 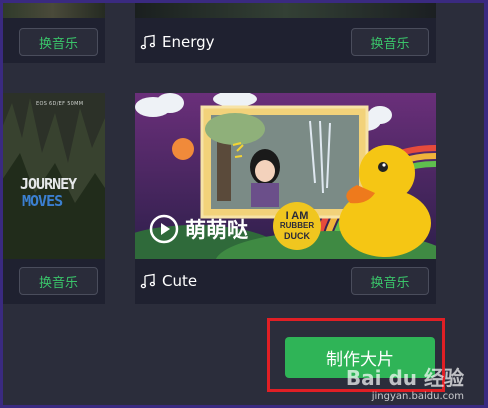 What do you see at coordinates (417, 396) in the screenshot?
I see `watermark-url: jingyan.baidu.com` at bounding box center [417, 396].